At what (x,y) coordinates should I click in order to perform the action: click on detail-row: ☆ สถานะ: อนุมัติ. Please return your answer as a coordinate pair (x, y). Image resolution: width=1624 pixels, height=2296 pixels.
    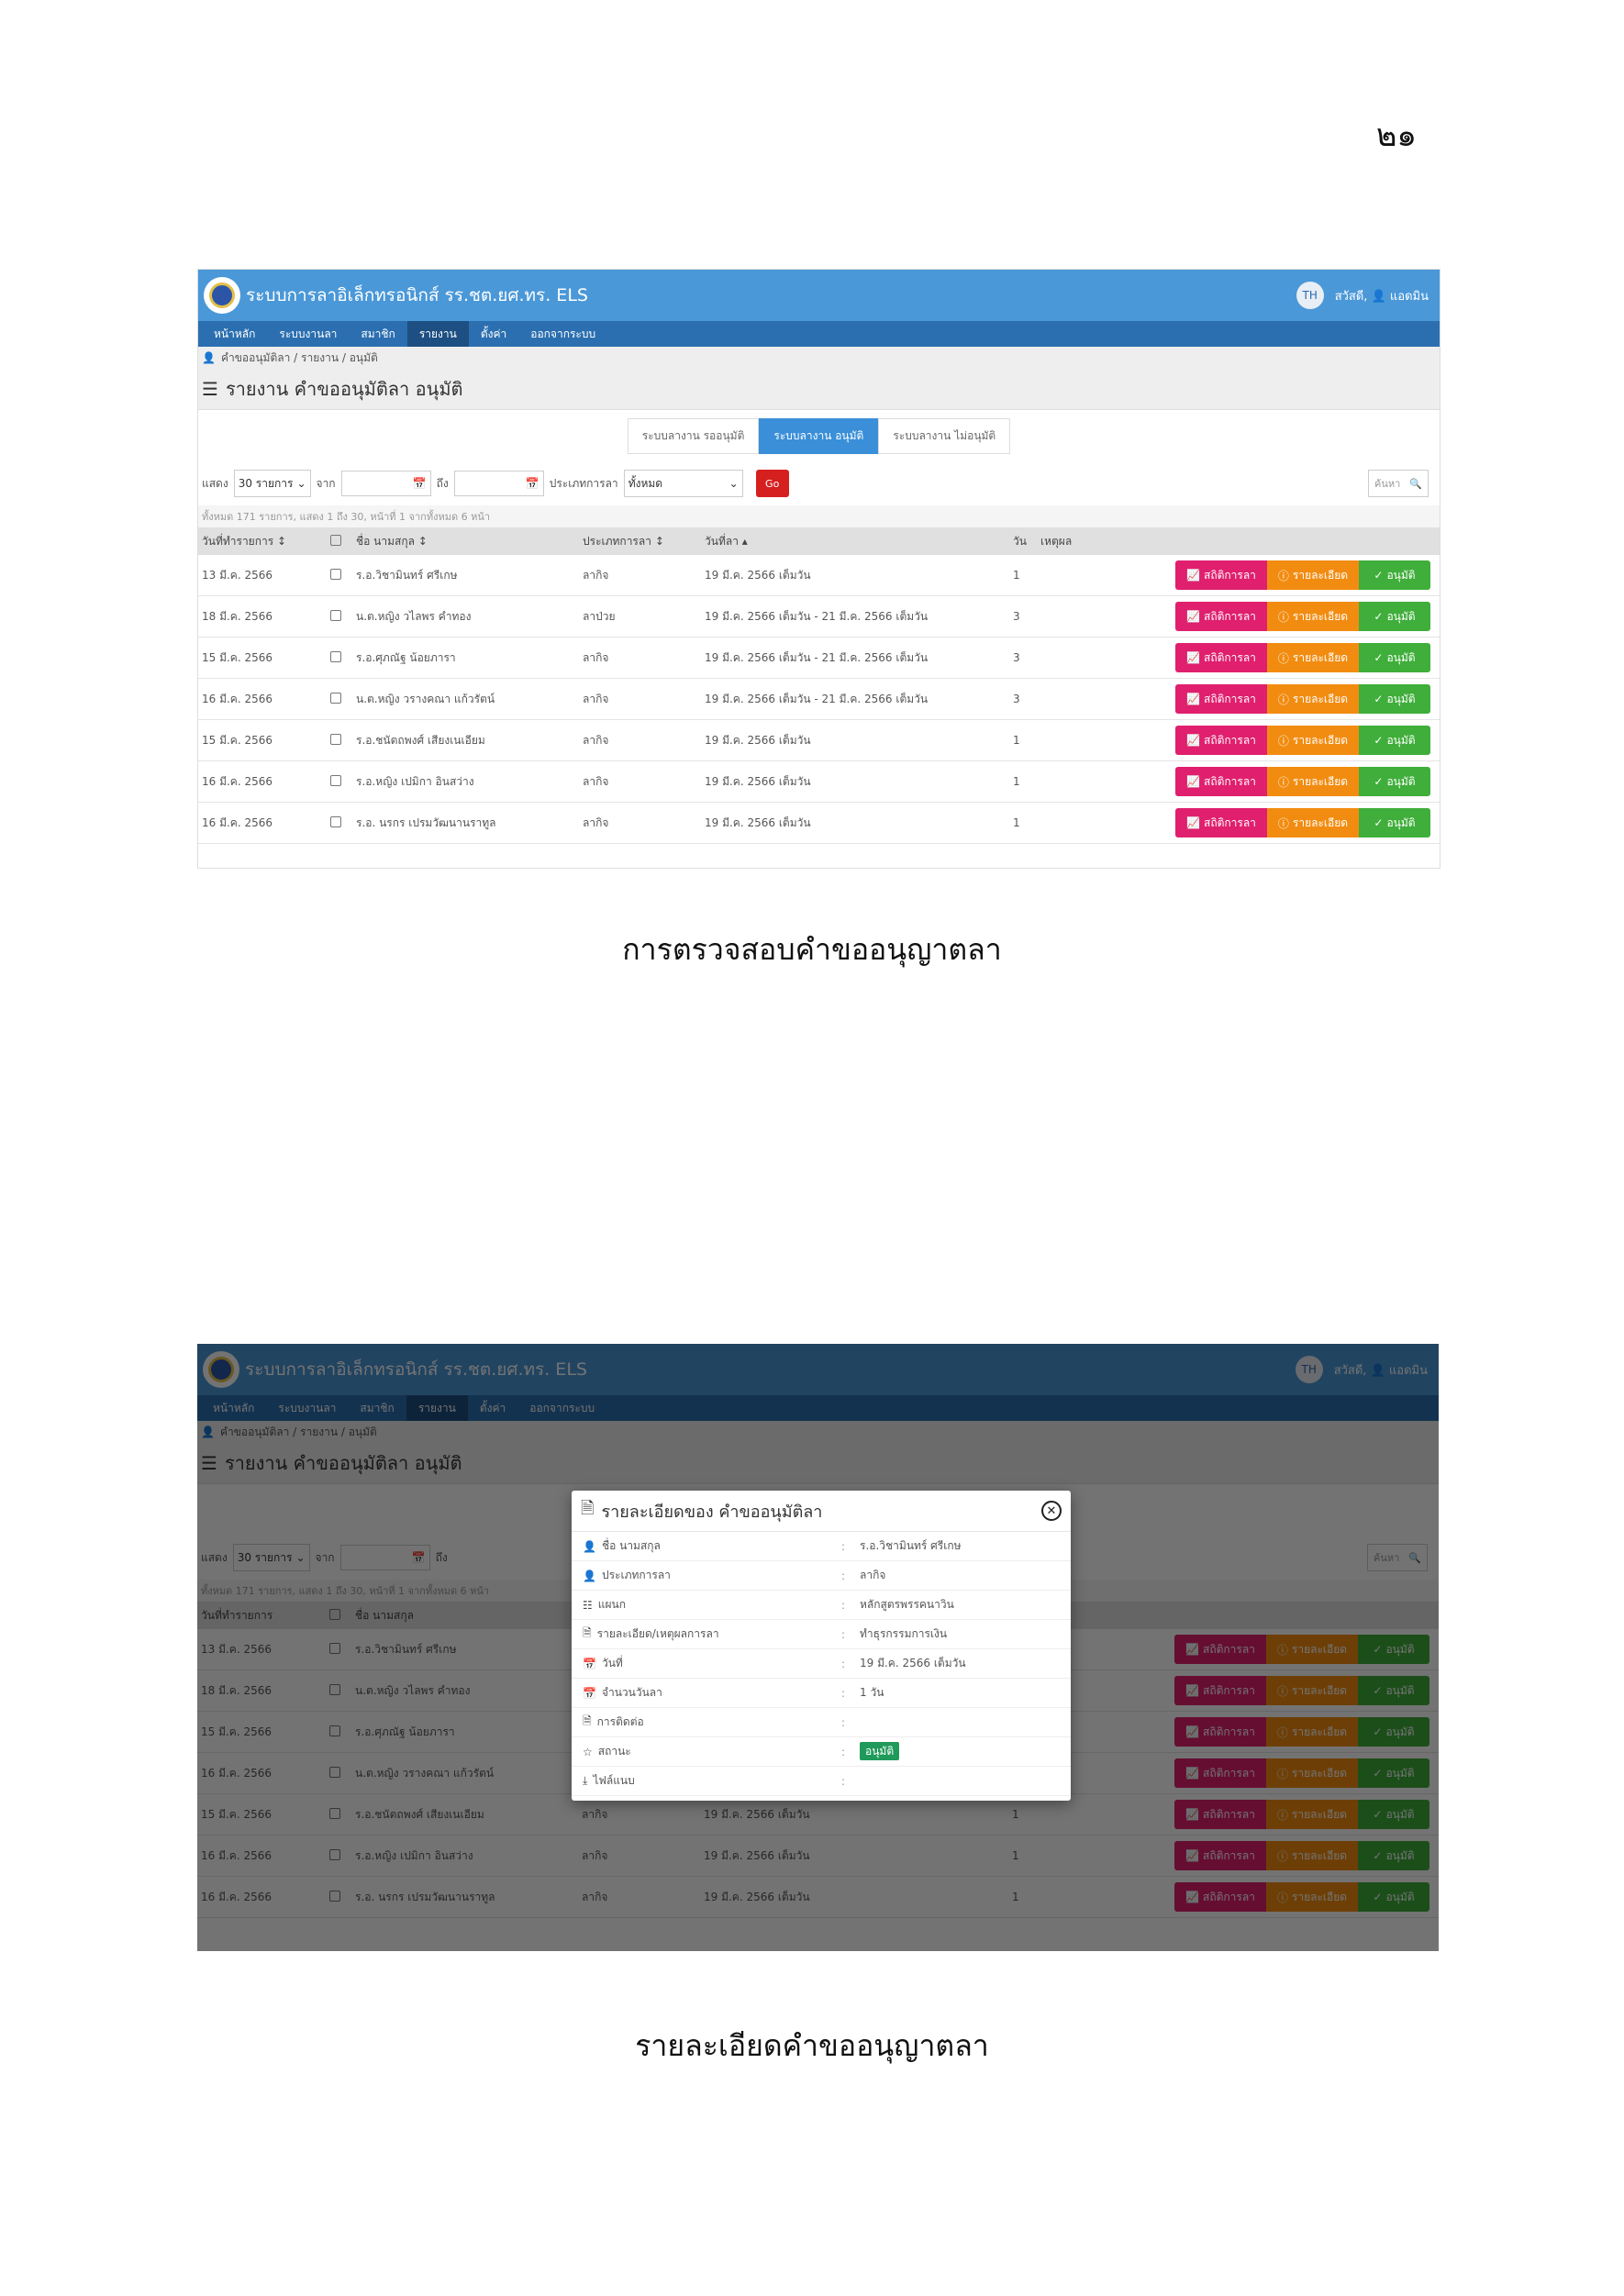
    Looking at the image, I should click on (821, 1752).